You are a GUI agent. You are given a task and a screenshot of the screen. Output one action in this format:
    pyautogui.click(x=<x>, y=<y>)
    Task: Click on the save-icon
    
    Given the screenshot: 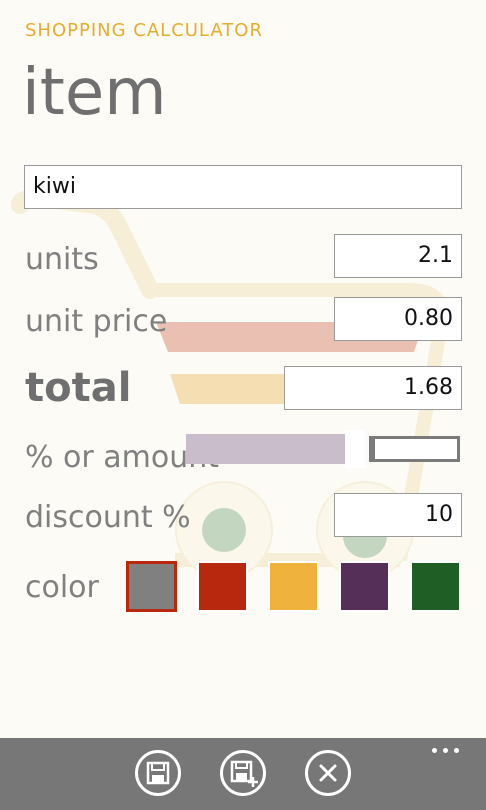 What is the action you would take?
    pyautogui.click(x=158, y=773)
    